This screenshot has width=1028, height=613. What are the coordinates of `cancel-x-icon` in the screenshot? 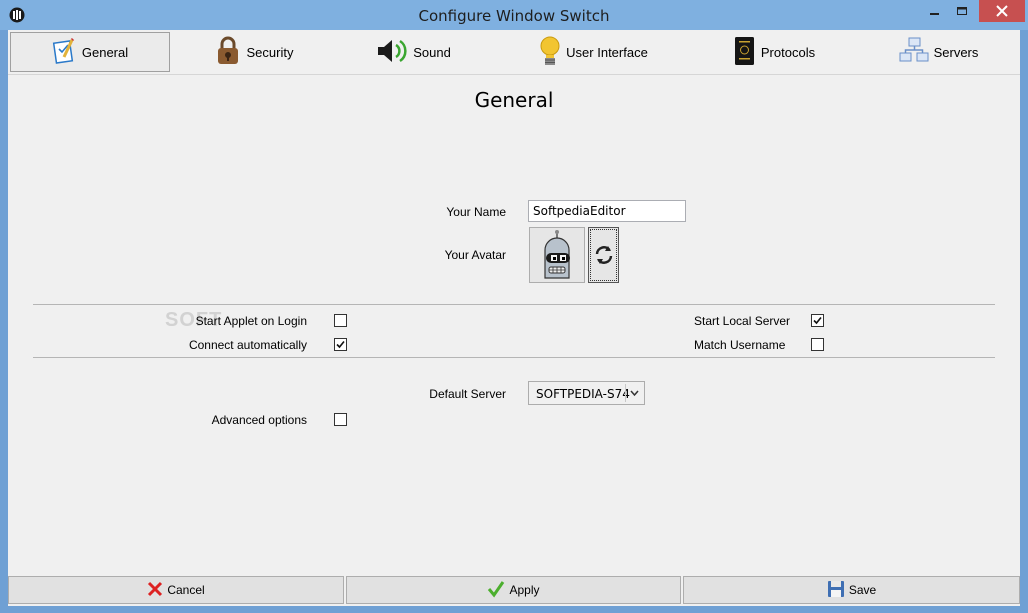 It's located at (155, 590).